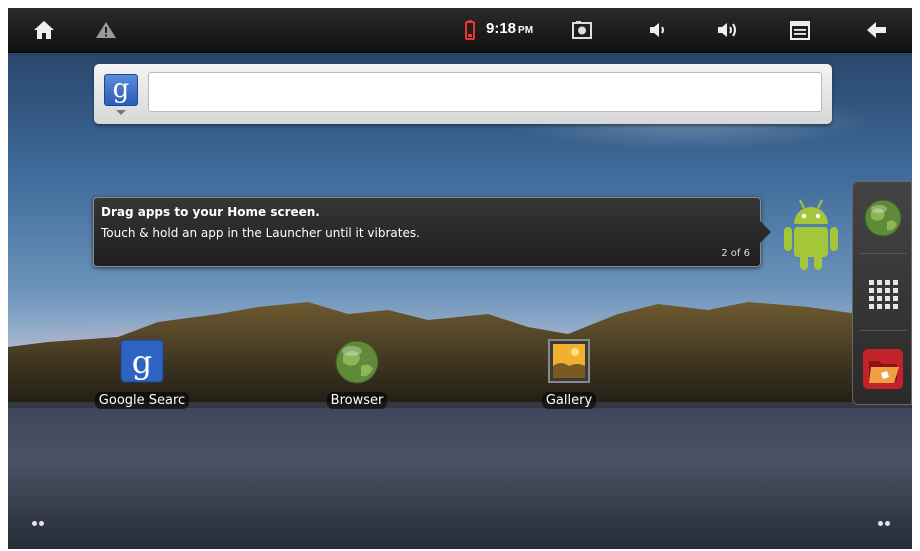  What do you see at coordinates (658, 30) in the screenshot?
I see `volume-down-icon` at bounding box center [658, 30].